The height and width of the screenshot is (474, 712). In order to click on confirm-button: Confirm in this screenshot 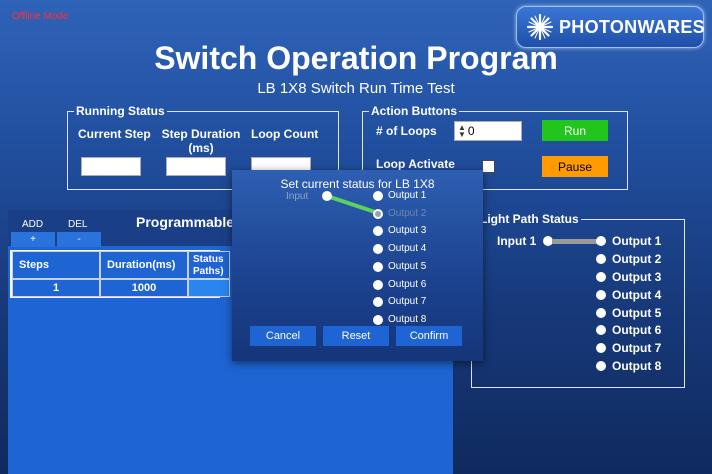, I will do `click(429, 336)`.